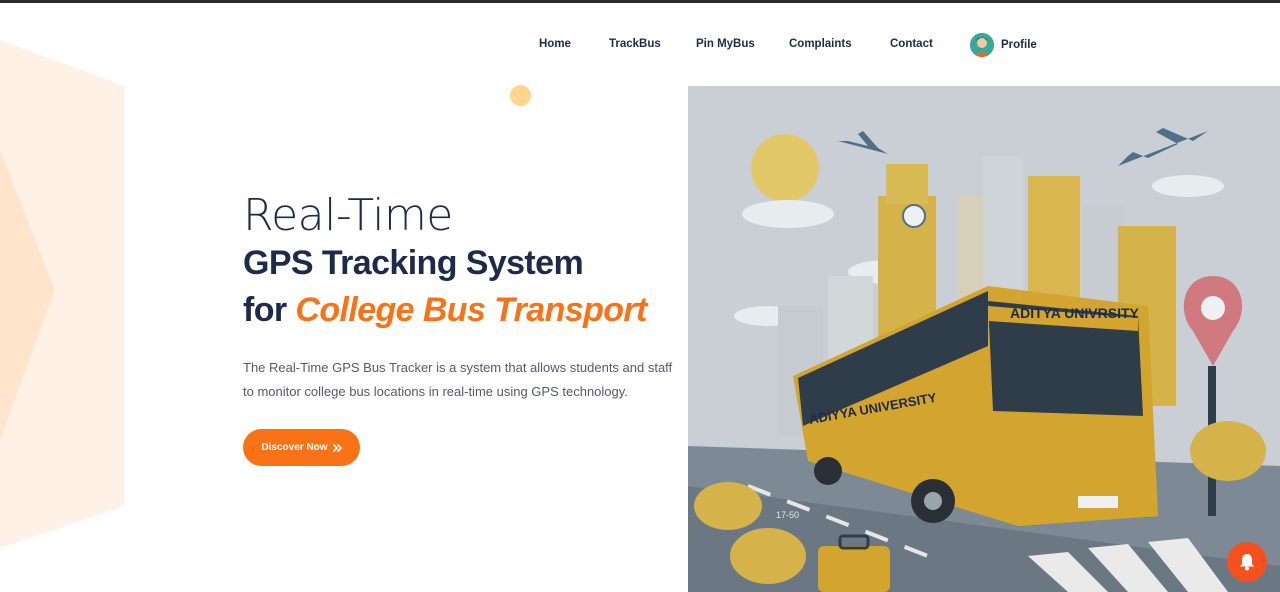  Describe the element at coordinates (640, 1) in the screenshot. I see `top-border` at that location.